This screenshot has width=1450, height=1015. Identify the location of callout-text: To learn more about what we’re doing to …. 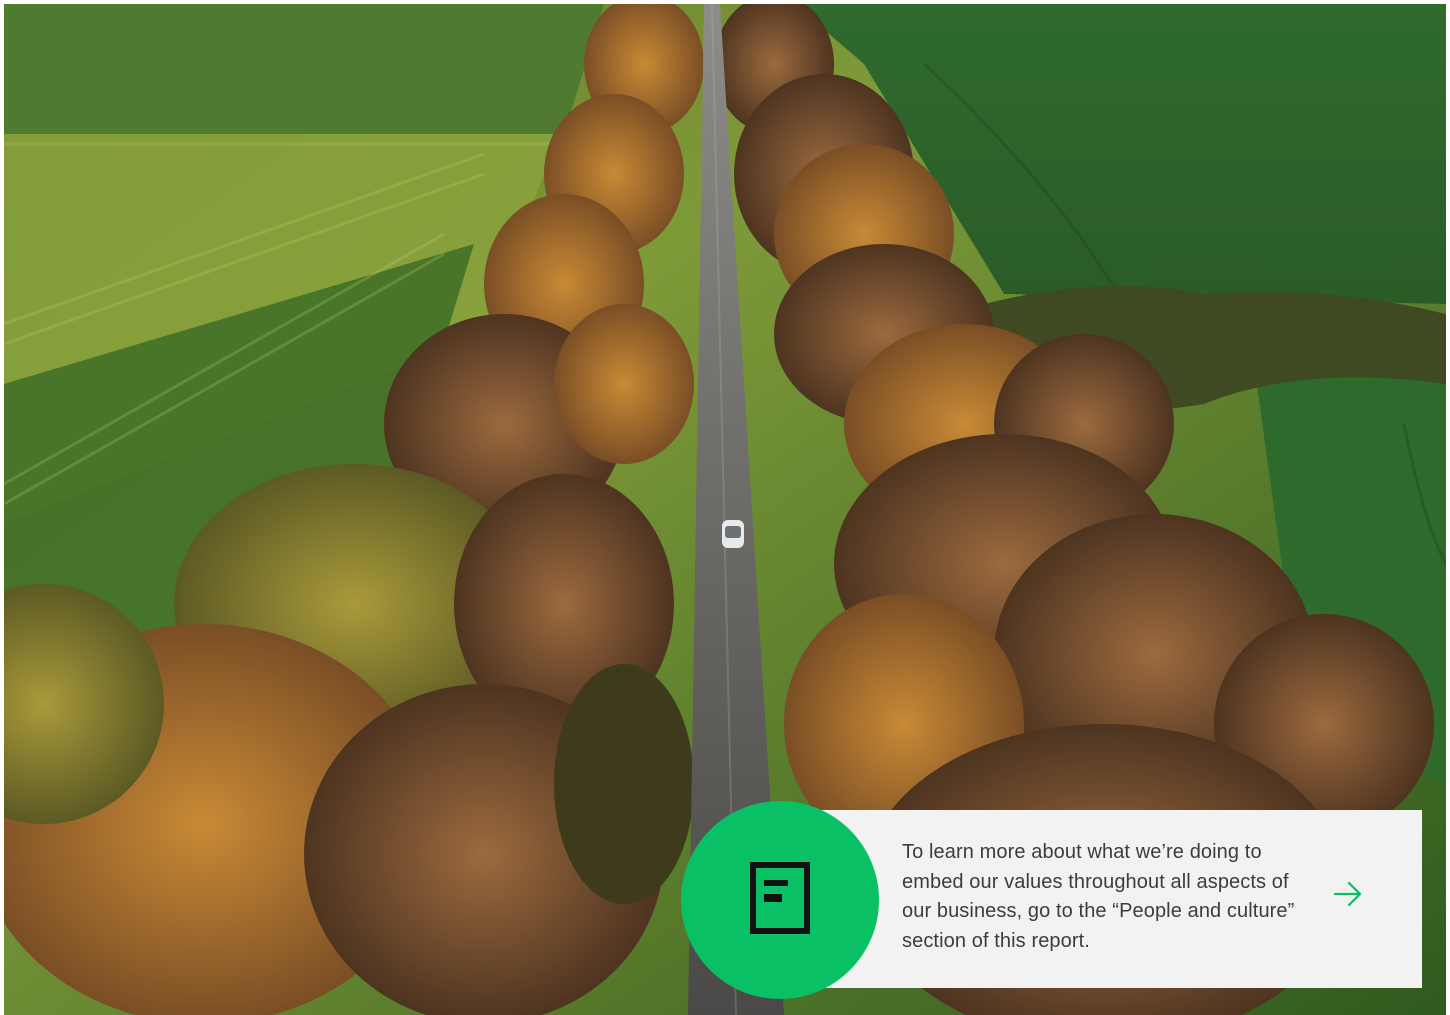
(1098, 896).